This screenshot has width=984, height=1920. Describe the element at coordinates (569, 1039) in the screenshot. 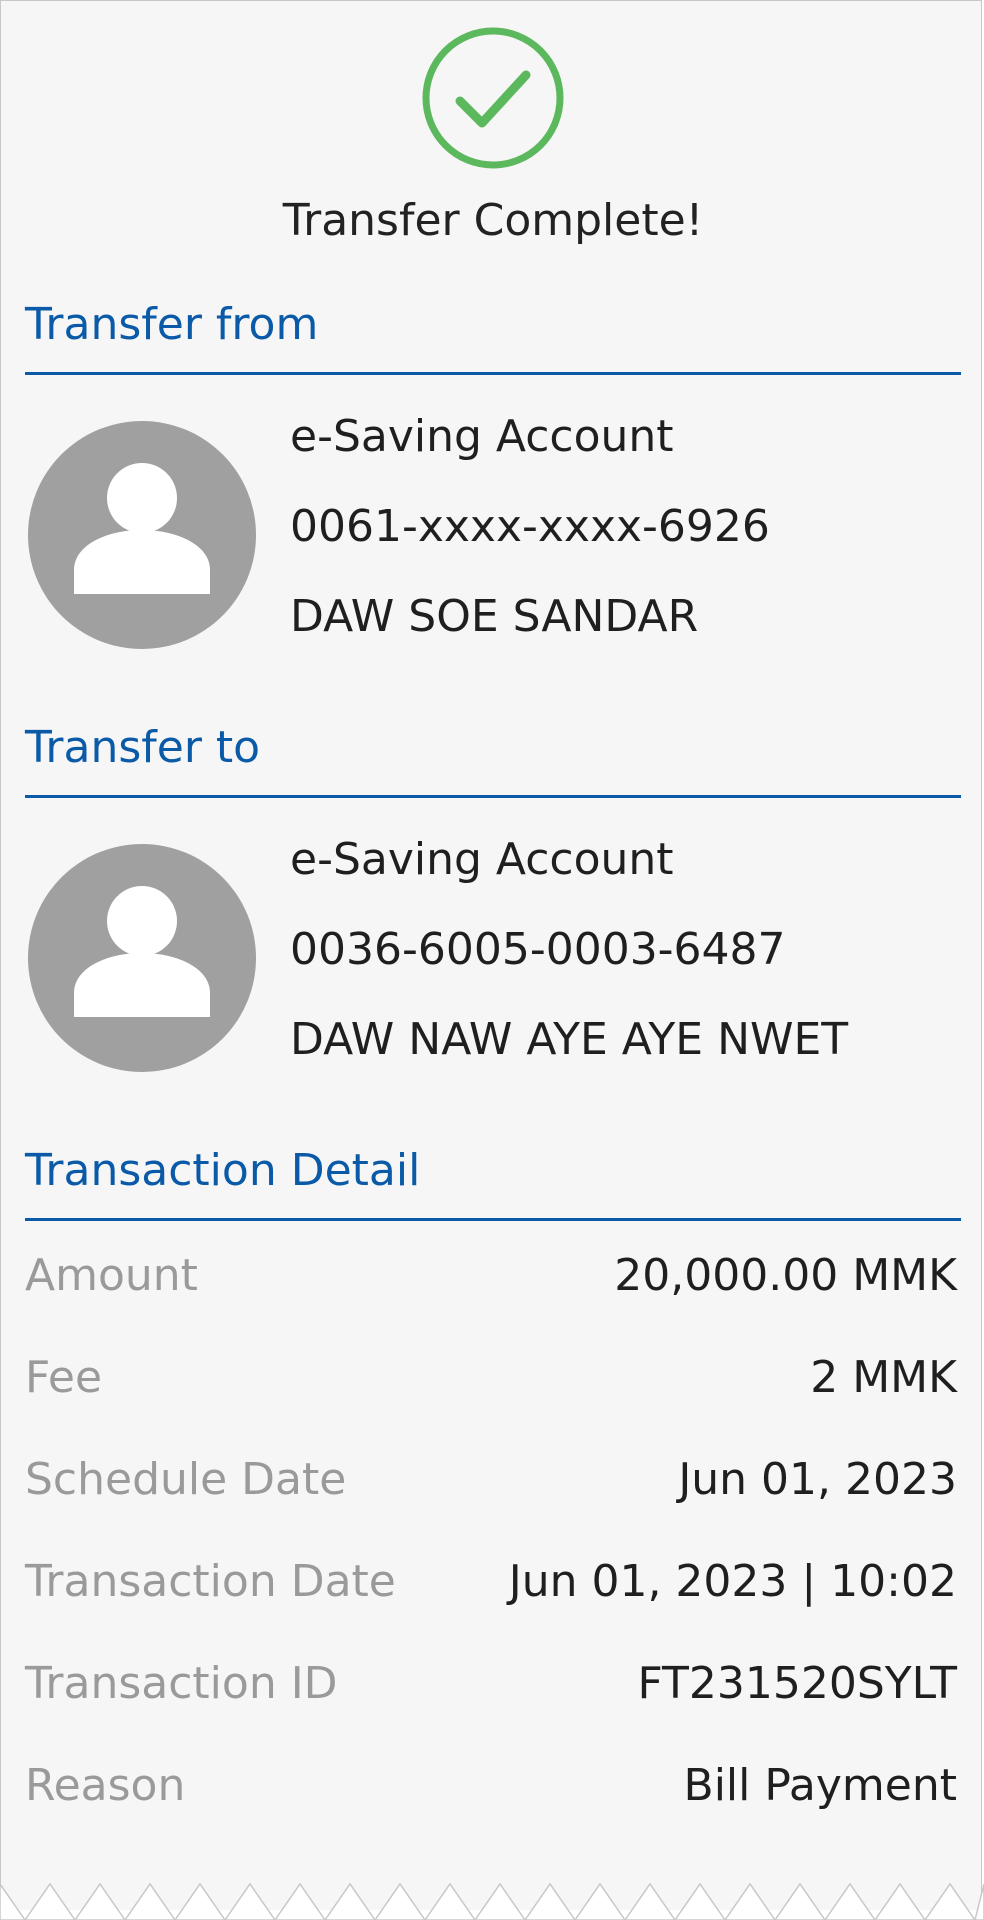

I see `to-account-name: DAW NAW AYE AYE NWET` at that location.